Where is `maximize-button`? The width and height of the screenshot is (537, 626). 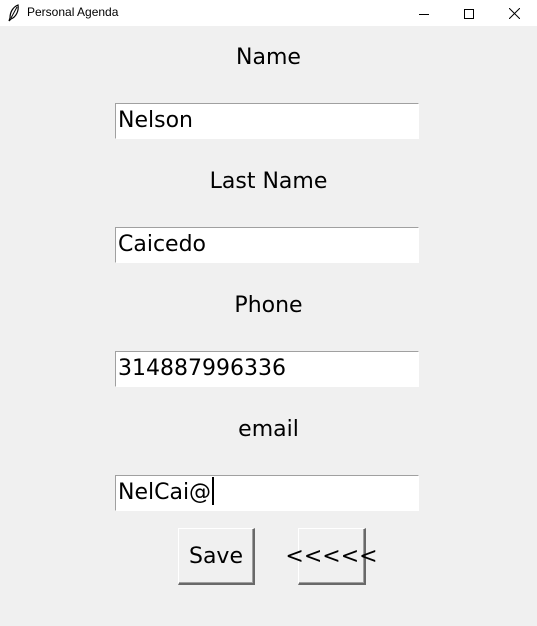
maximize-button is located at coordinates (469, 13).